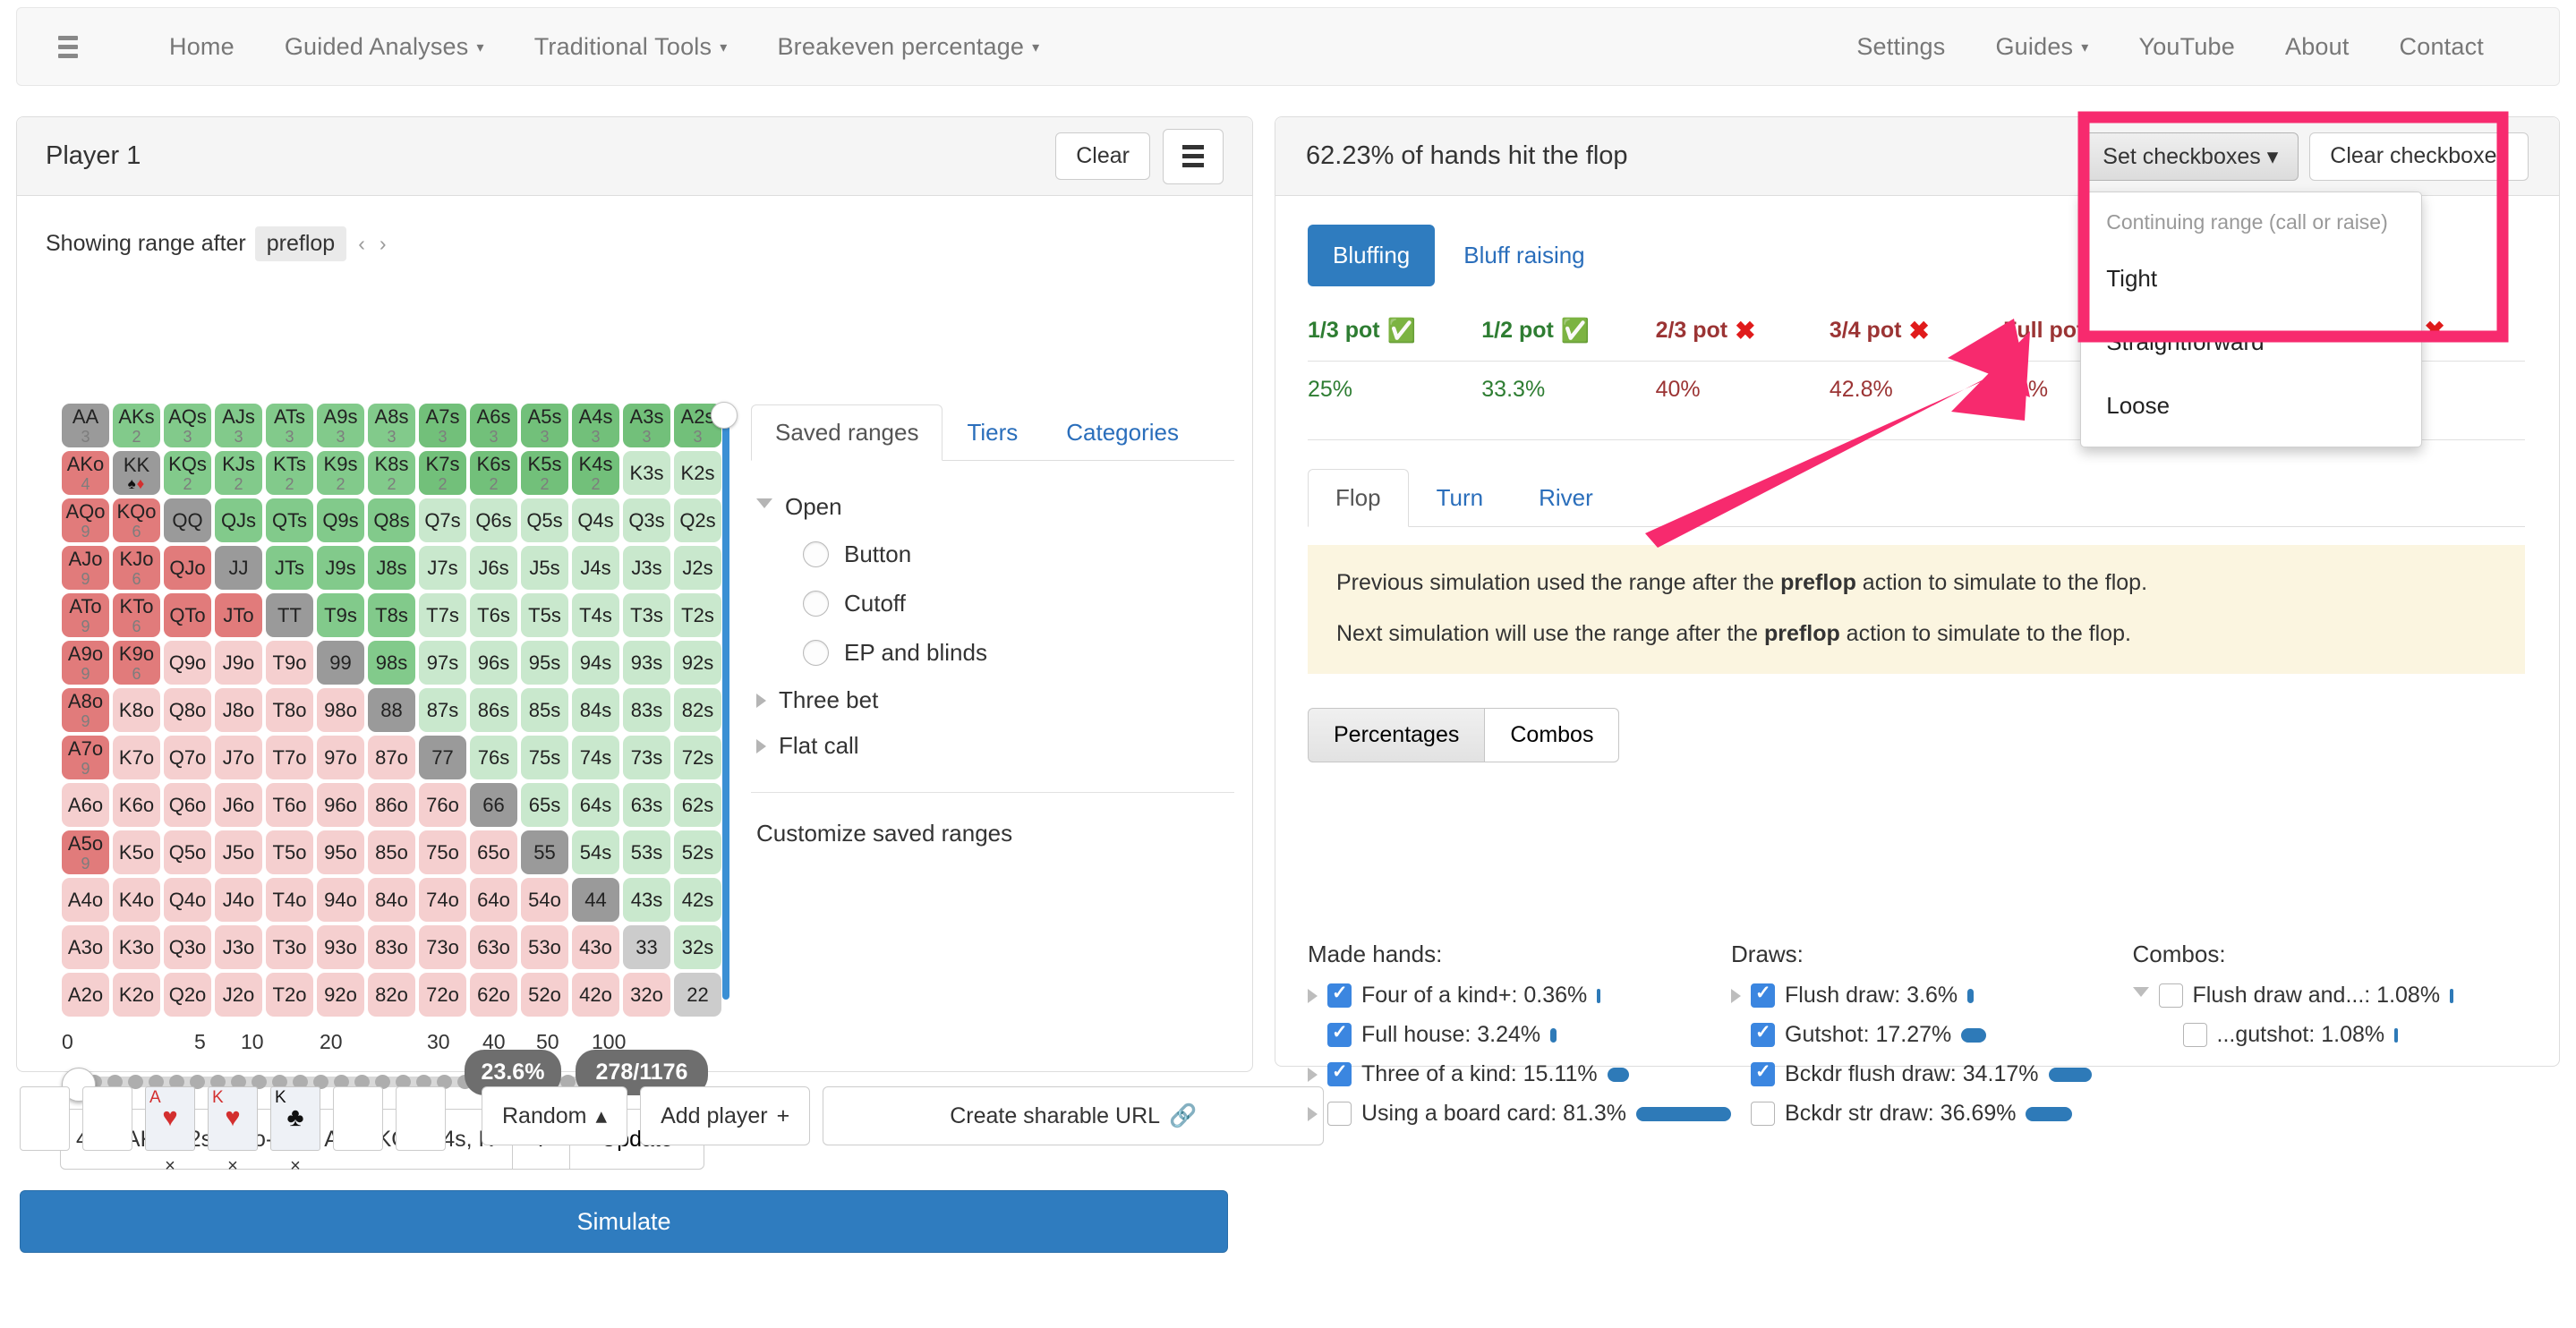 The width and height of the screenshot is (2576, 1328). What do you see at coordinates (391, 900) in the screenshot?
I see `range-cell: 84o` at bounding box center [391, 900].